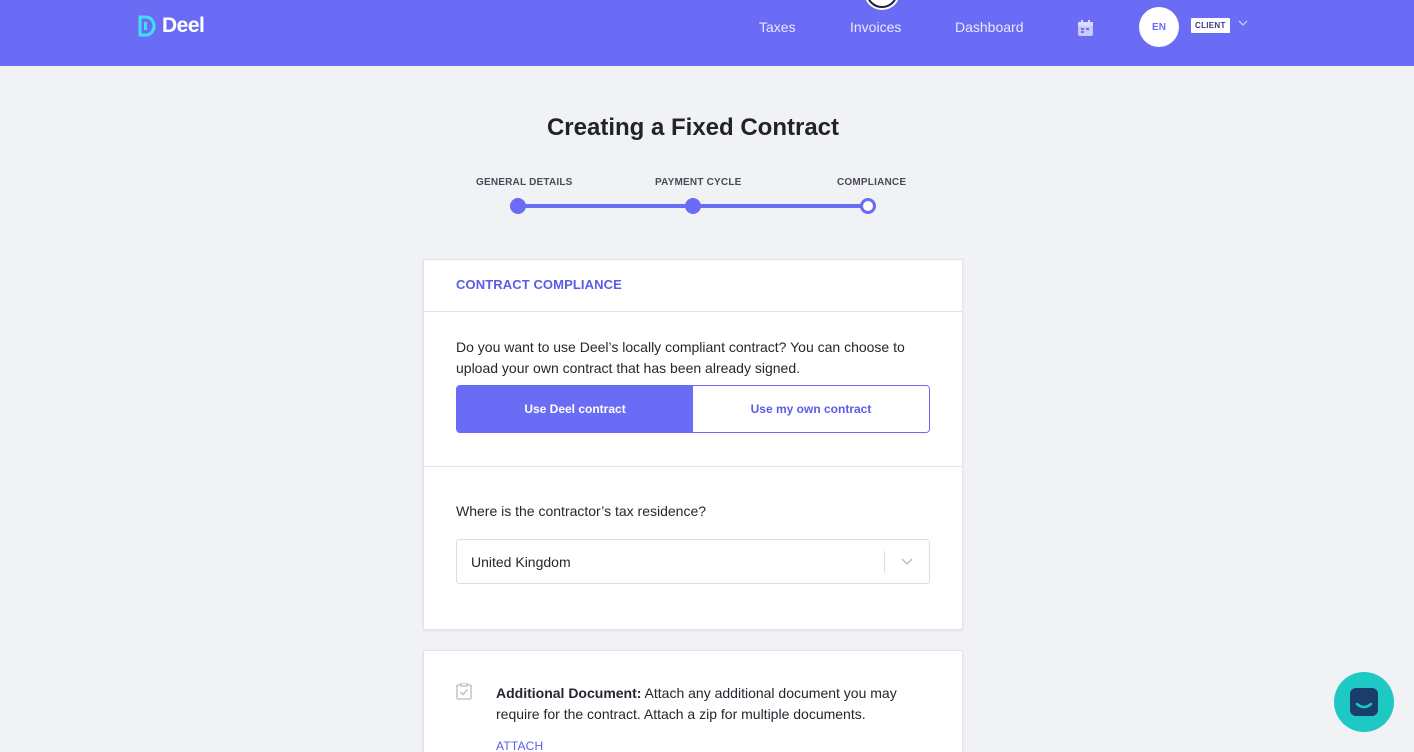  What do you see at coordinates (693, 127) in the screenshot?
I see `page-title: Creating a Fixed Contract` at bounding box center [693, 127].